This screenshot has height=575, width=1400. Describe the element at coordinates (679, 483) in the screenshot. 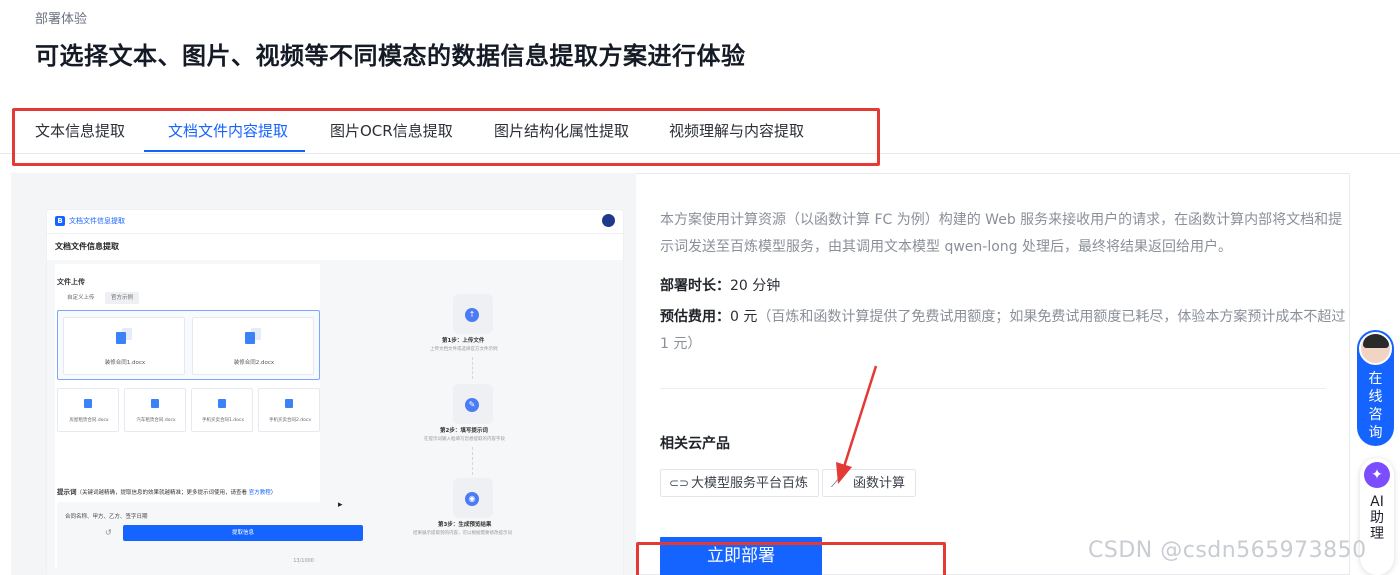

I see `link-icon: ⊂⊃` at that location.